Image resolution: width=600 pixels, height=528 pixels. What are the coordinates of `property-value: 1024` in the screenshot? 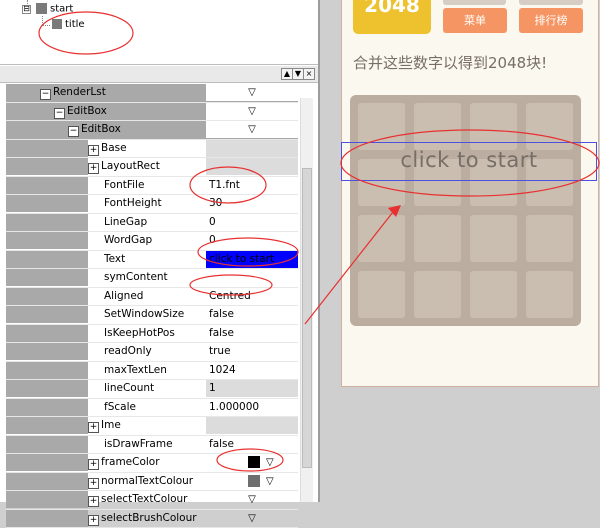 It's located at (252, 370).